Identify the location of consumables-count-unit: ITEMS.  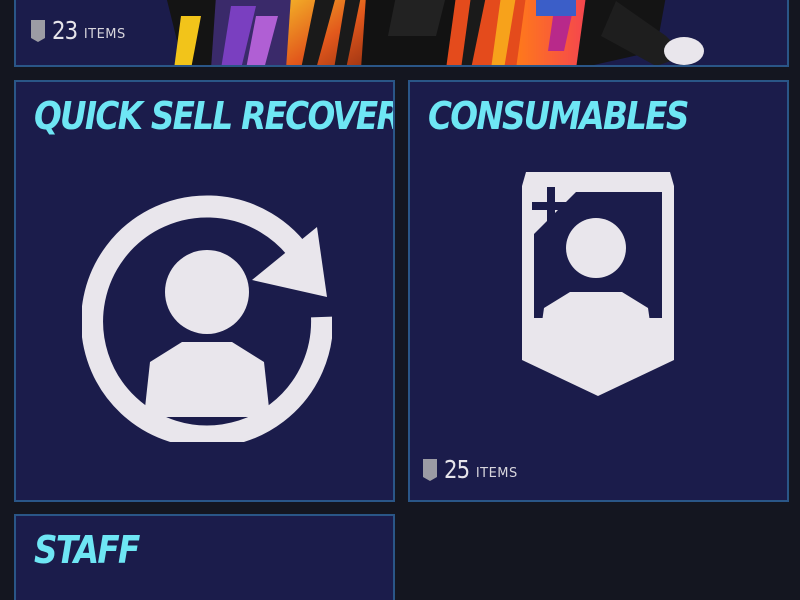
(496, 473).